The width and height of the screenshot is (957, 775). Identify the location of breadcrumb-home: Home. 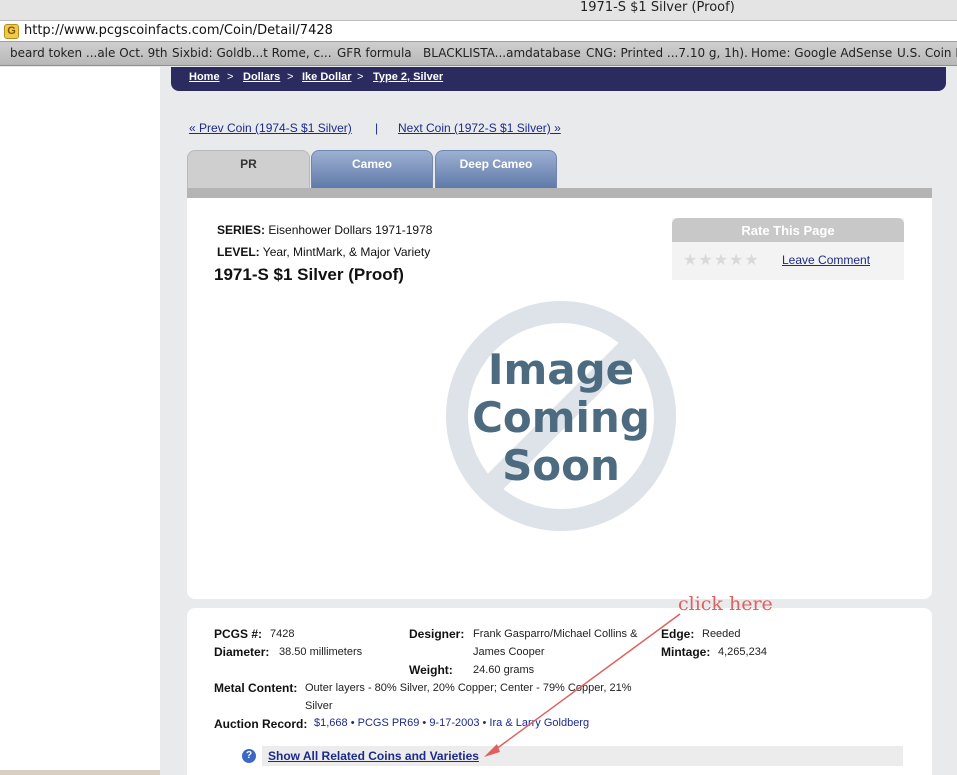
(204, 77).